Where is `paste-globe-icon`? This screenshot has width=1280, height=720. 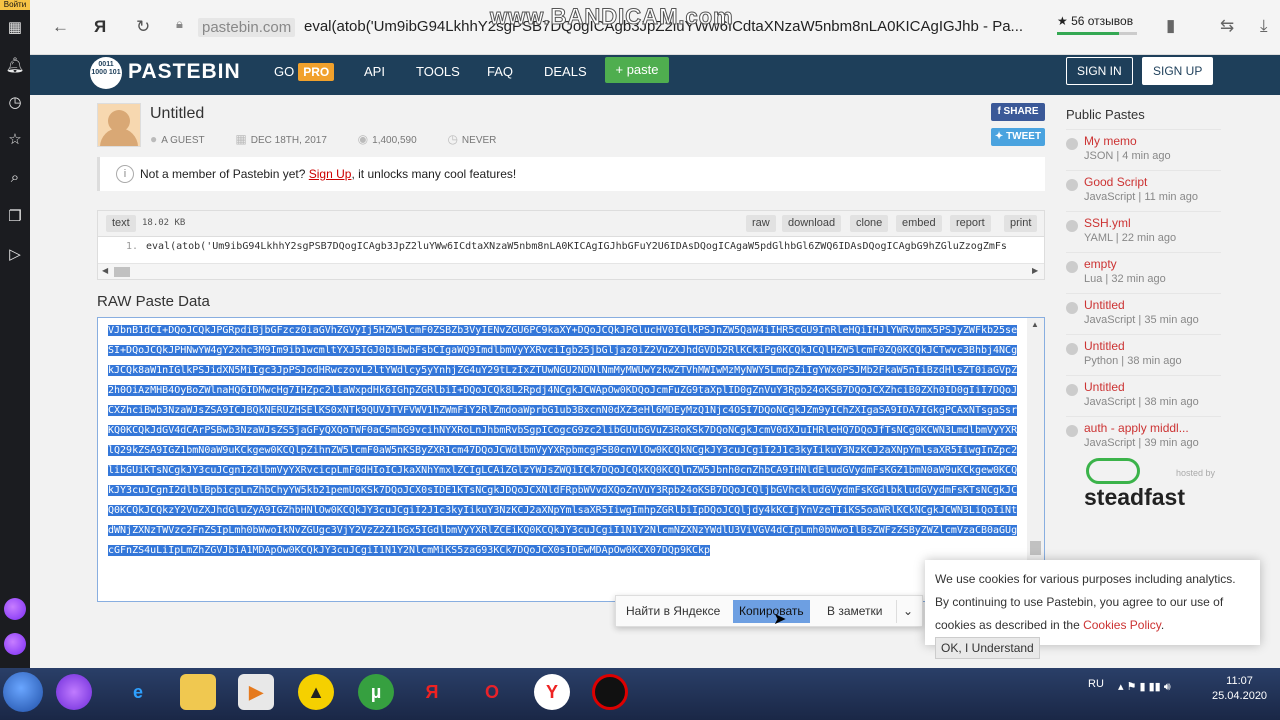
paste-globe-icon is located at coordinates (1072, 308).